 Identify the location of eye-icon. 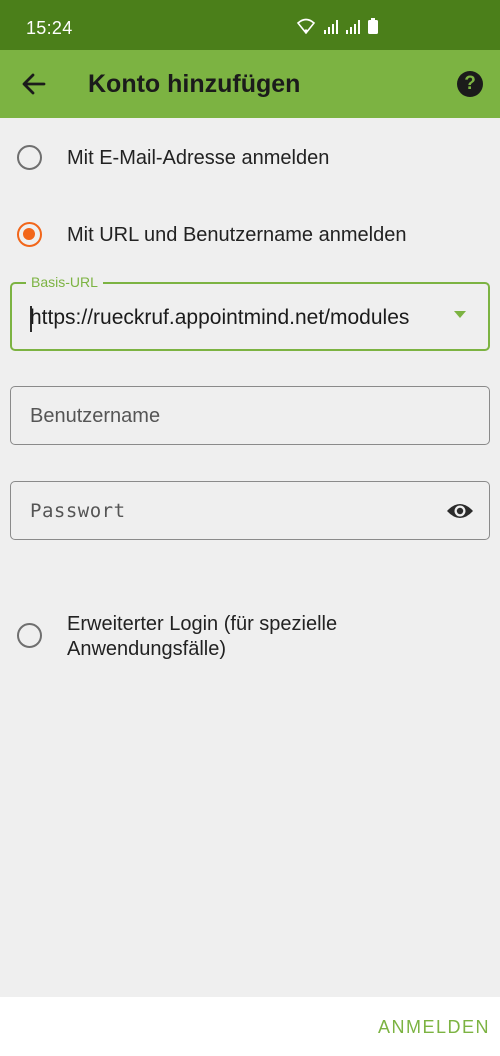
(460, 511).